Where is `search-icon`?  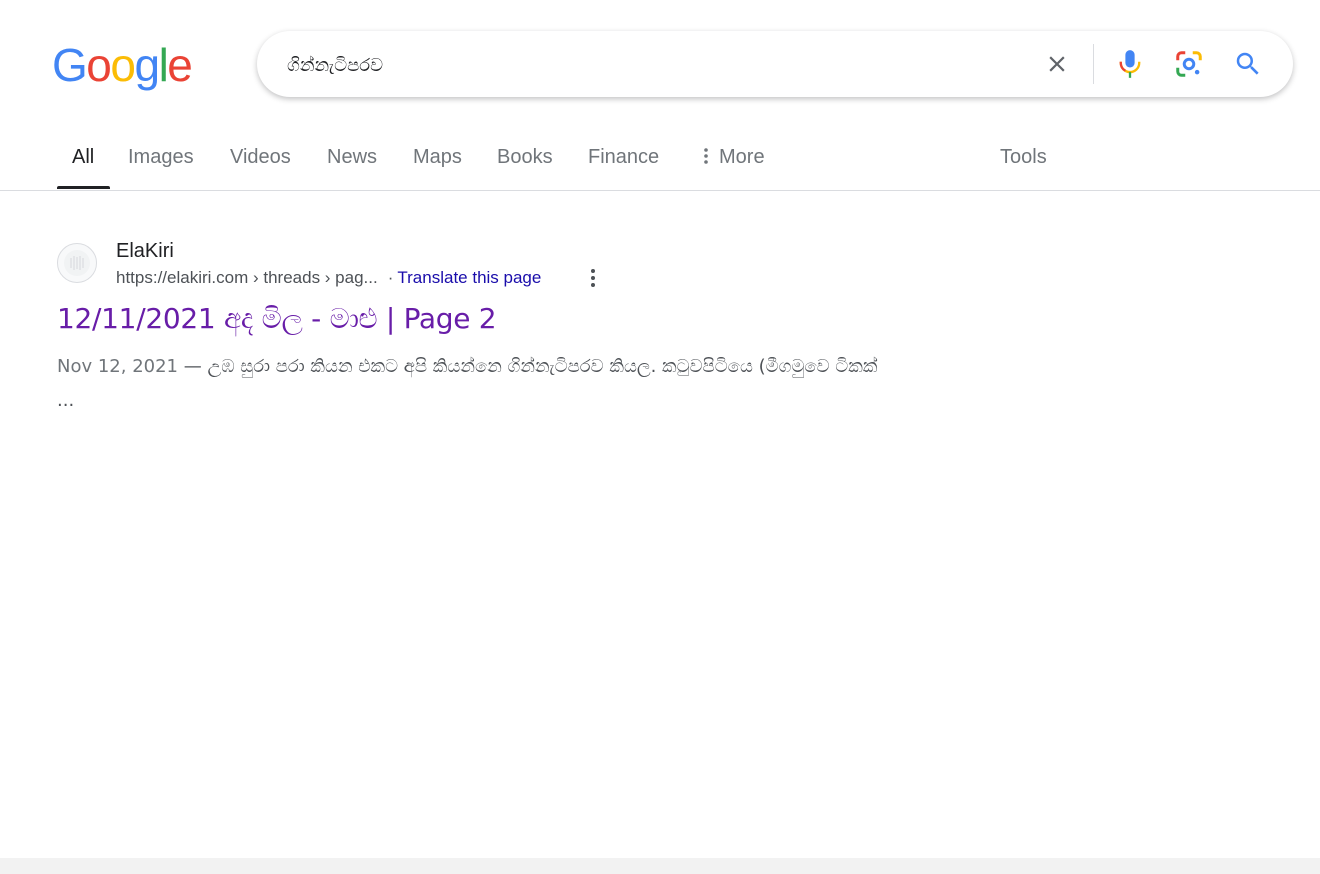 search-icon is located at coordinates (1248, 64).